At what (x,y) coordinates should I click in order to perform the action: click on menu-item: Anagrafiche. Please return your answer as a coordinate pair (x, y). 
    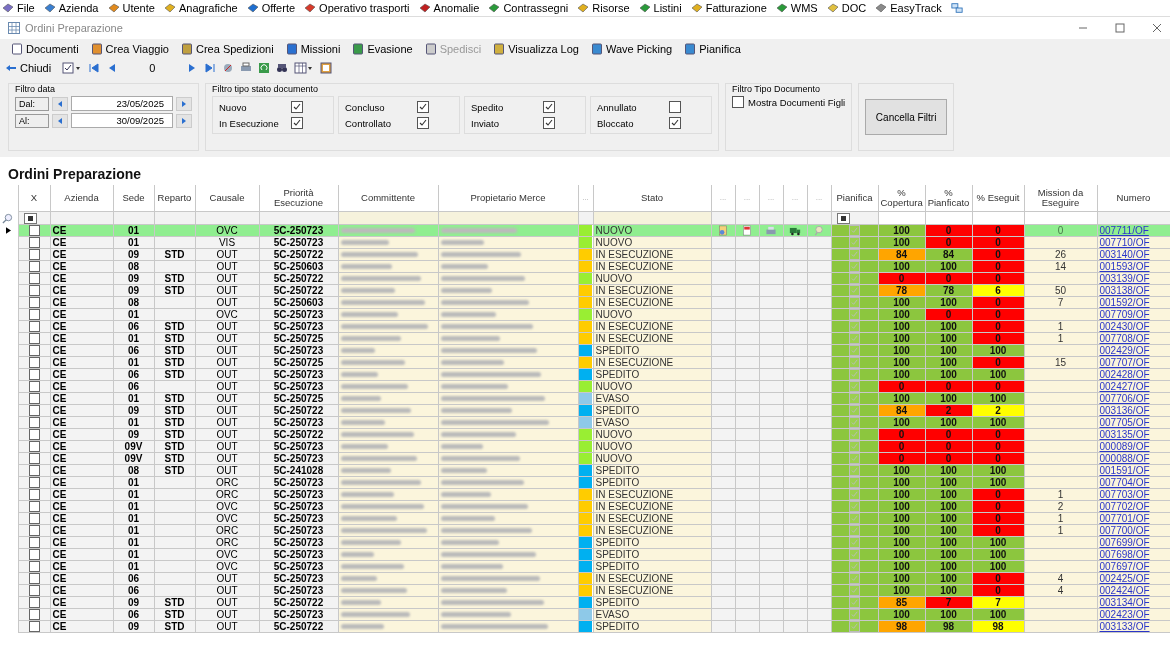
    Looking at the image, I should click on (200, 8).